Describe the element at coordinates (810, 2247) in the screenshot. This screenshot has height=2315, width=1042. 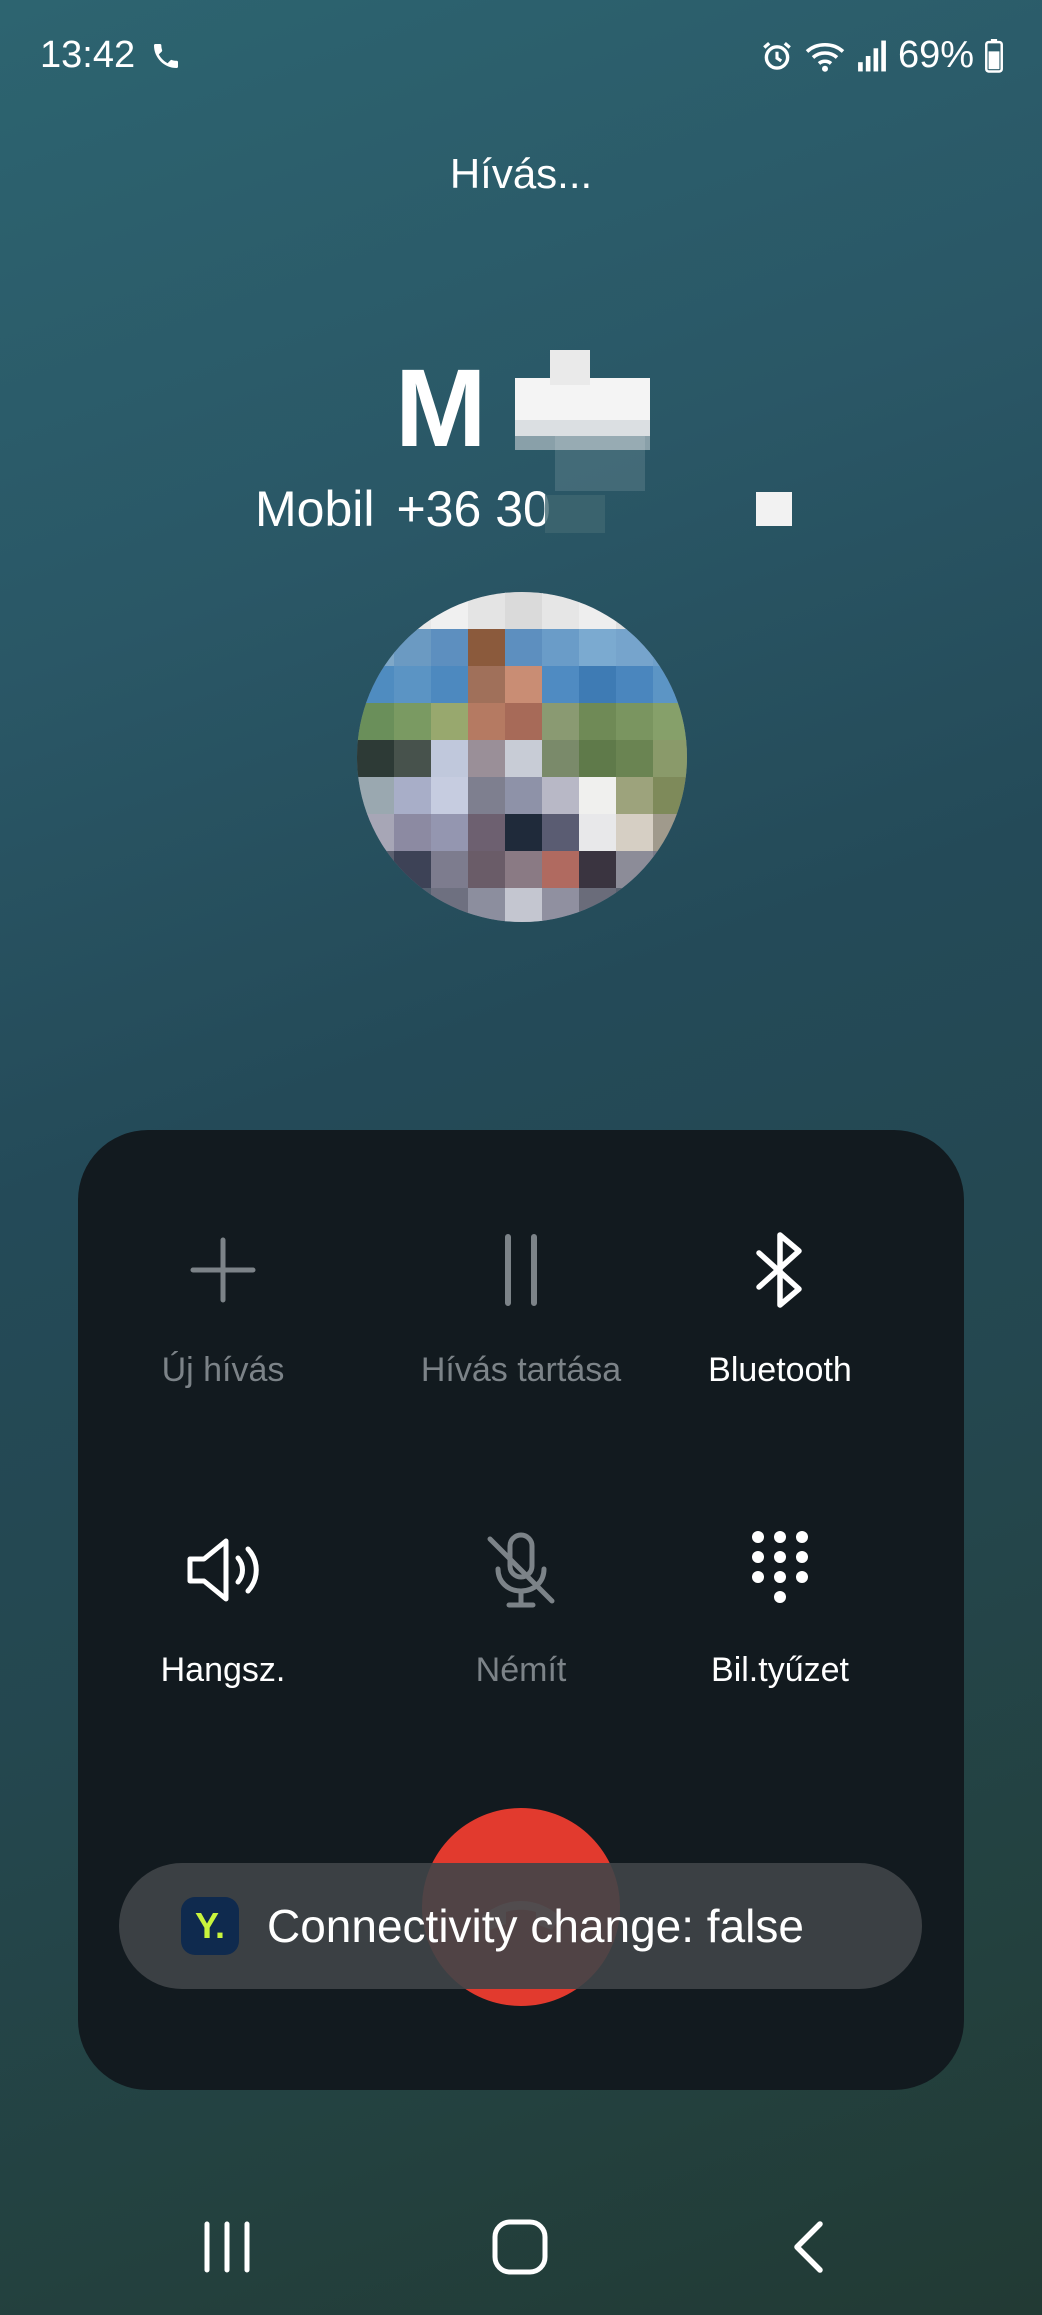
I see `back-icon` at that location.